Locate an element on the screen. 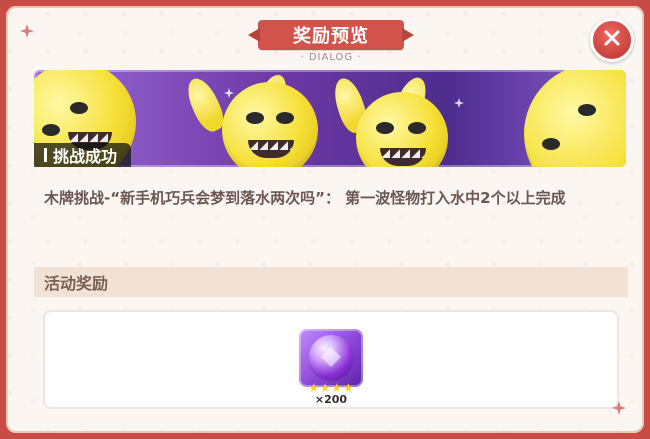  rewards-section-header: 活动奖励 is located at coordinates (331, 282).